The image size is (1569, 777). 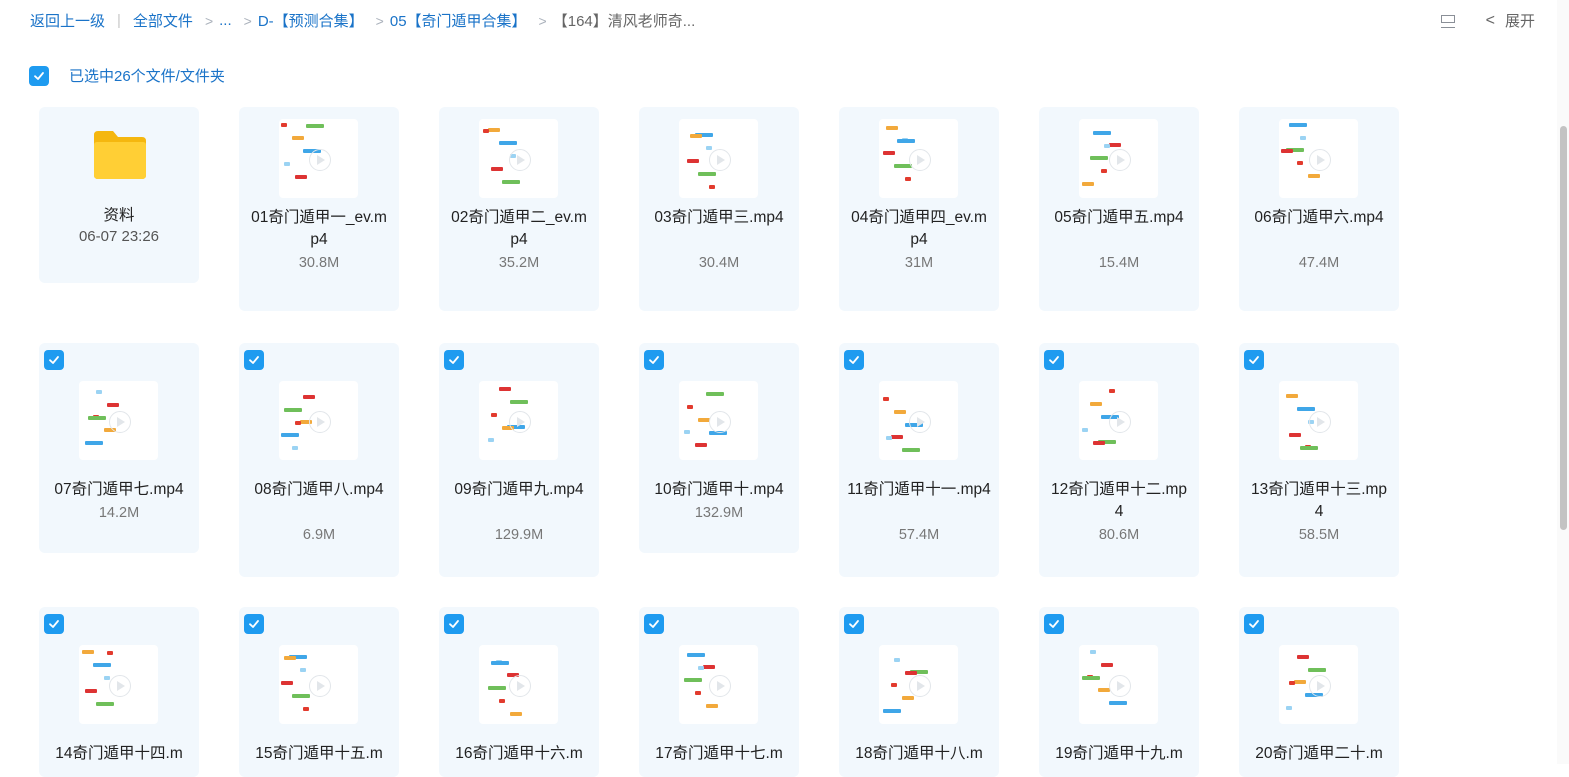 I want to click on file-size: 80.6M, so click(x=1119, y=535).